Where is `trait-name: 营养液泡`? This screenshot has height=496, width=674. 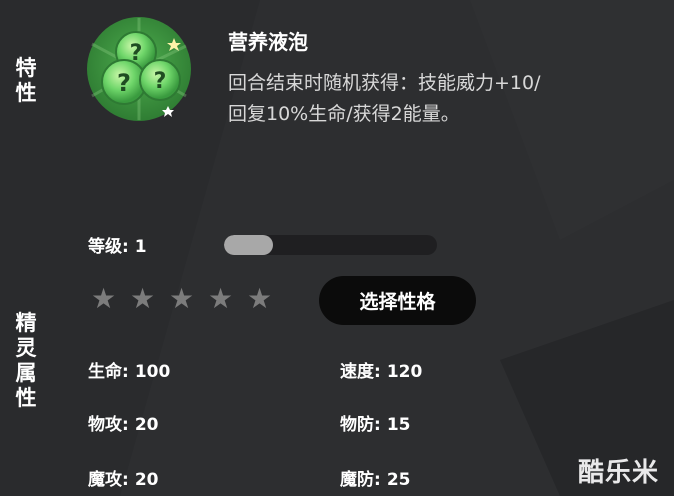 trait-name: 营养液泡 is located at coordinates (268, 42).